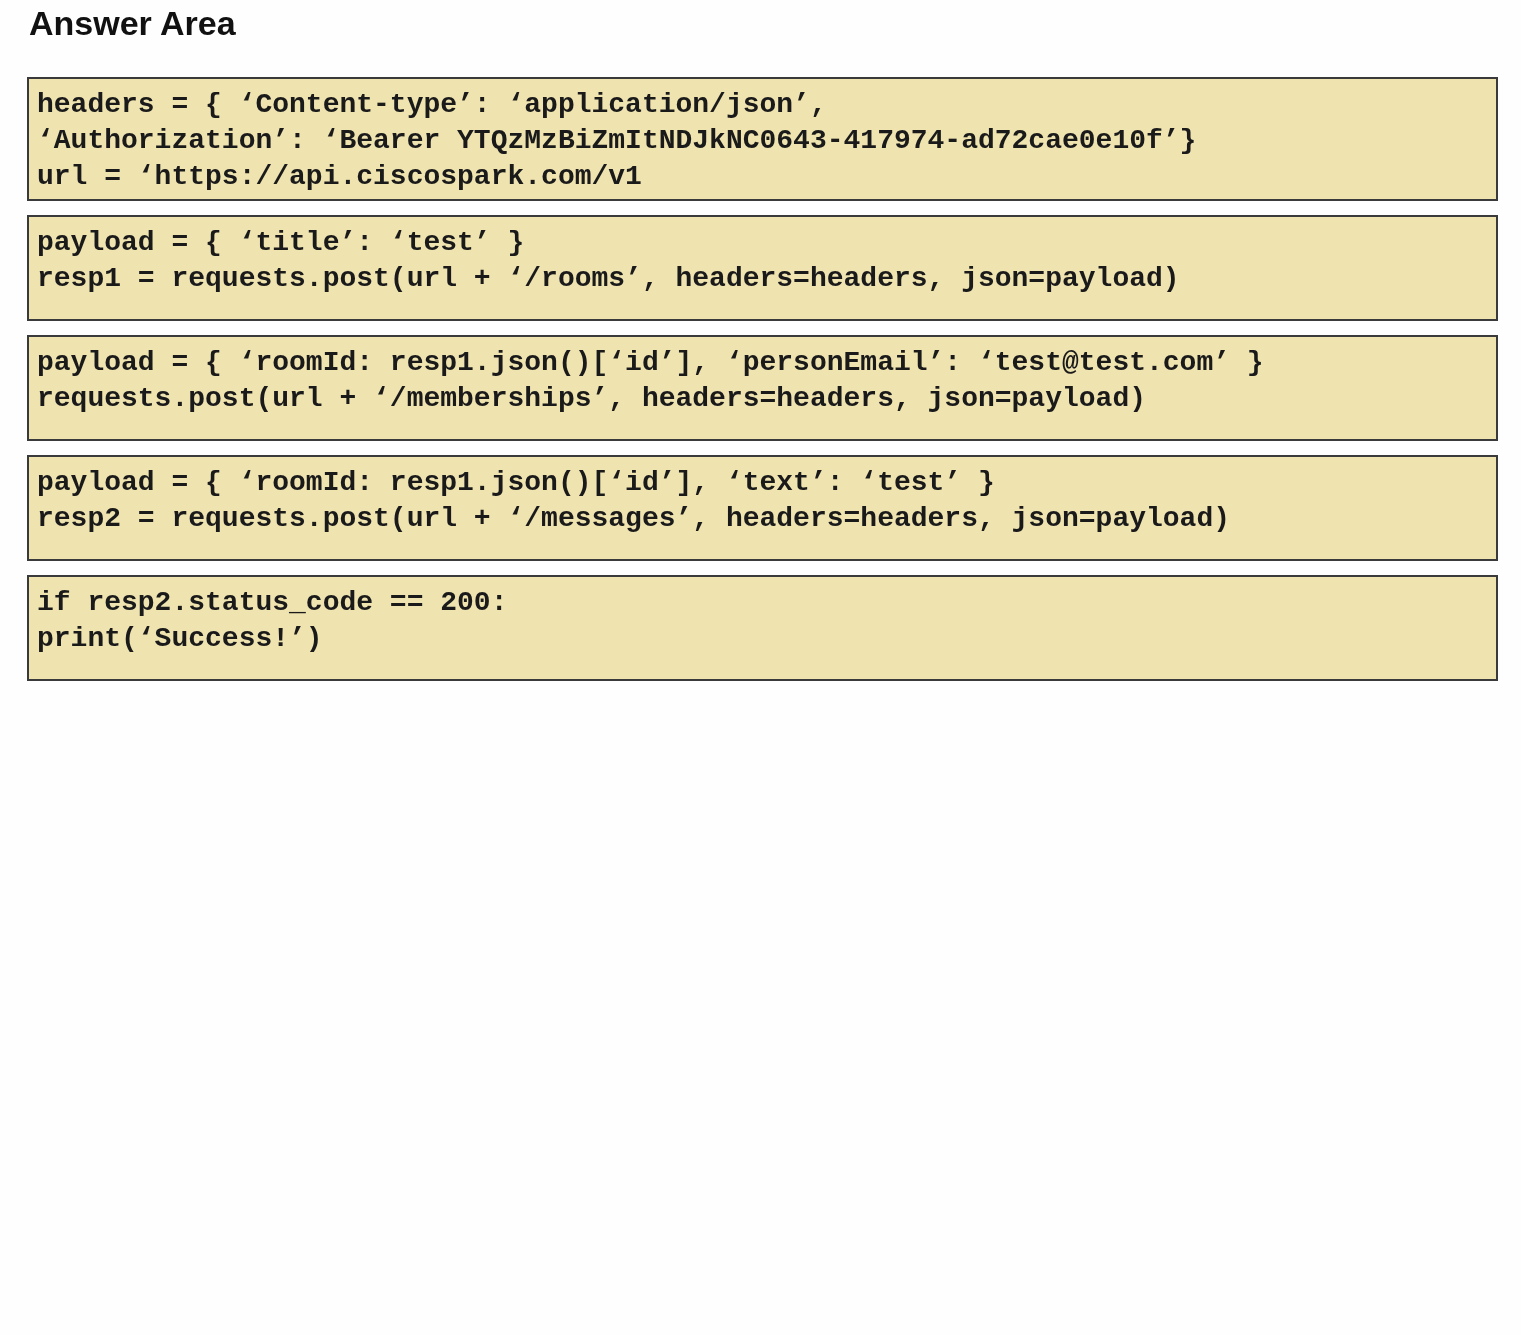  What do you see at coordinates (281, 243) in the screenshot?
I see `code-line: payload = { ‘title’: ‘test’ }` at bounding box center [281, 243].